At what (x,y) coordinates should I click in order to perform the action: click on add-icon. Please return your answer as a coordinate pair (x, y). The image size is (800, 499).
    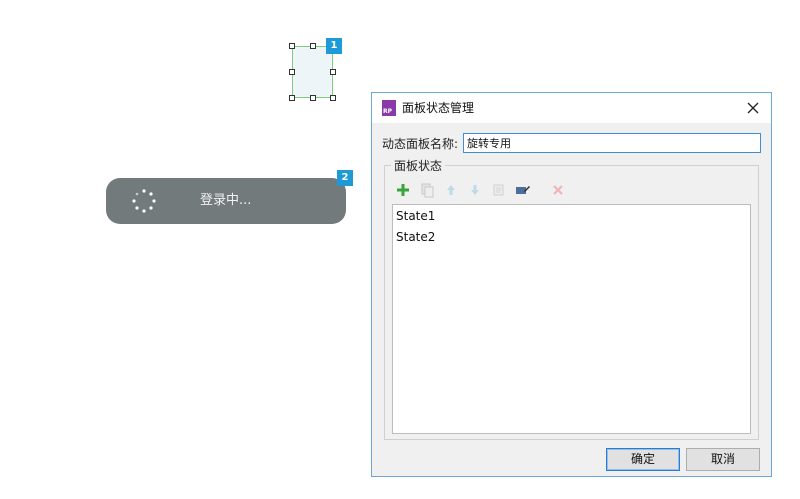
    Looking at the image, I should click on (403, 190).